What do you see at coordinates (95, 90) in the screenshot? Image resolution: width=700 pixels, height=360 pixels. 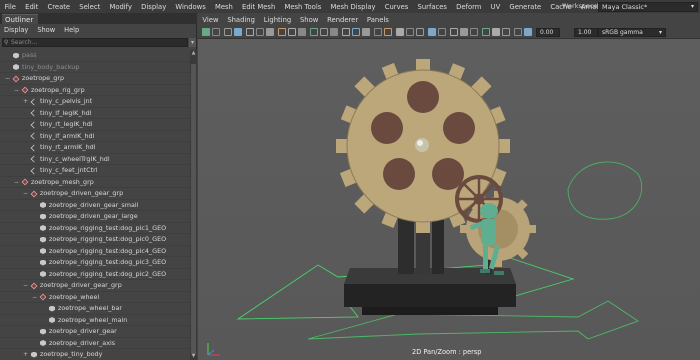 I see `outliner-row: − zoetrope_rig_grp` at bounding box center [95, 90].